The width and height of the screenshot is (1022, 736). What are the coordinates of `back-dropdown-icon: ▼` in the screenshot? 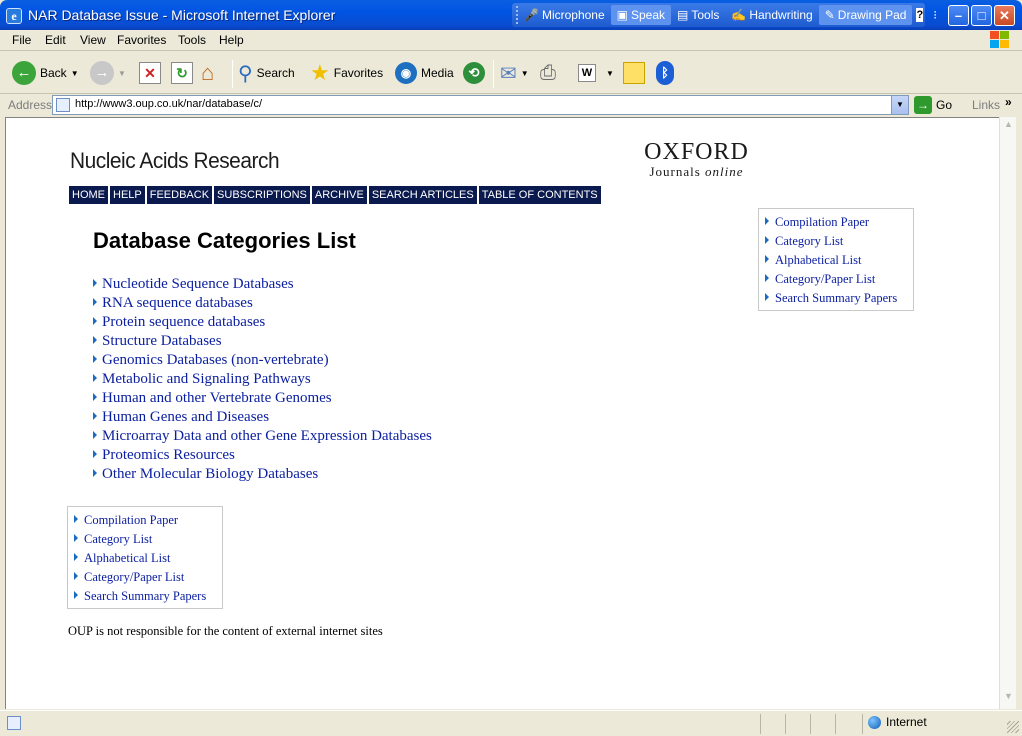 It's located at (75, 73).